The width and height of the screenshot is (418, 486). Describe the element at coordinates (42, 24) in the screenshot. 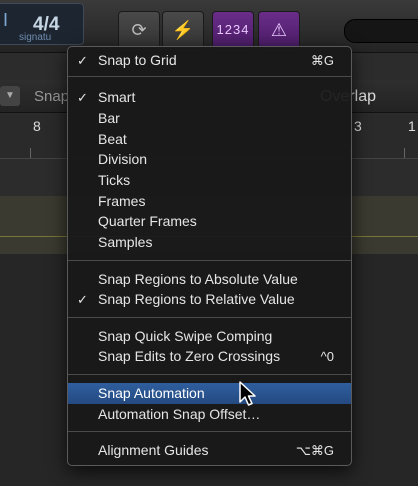

I see `time-signature-display: I 4/4 signatu` at that location.